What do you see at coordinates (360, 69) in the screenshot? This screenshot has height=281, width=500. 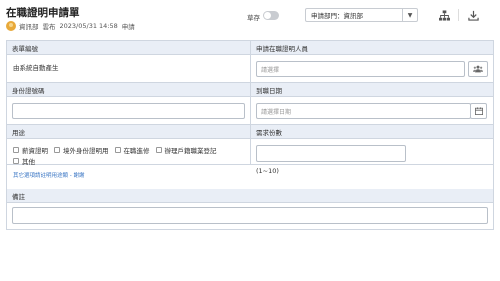 I see `applicant-input: 請選擇` at bounding box center [360, 69].